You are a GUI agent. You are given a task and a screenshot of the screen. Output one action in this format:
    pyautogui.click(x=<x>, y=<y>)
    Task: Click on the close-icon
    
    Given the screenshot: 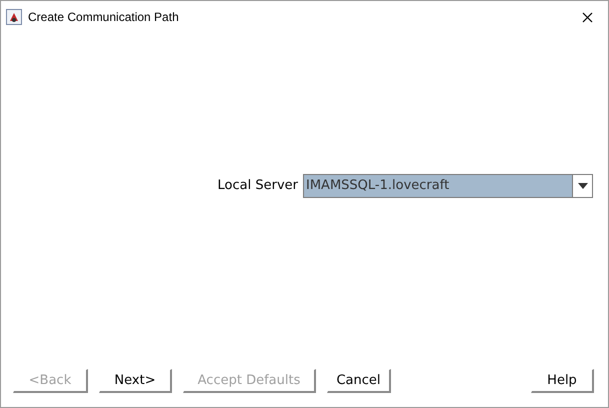 What is the action you would take?
    pyautogui.click(x=587, y=17)
    